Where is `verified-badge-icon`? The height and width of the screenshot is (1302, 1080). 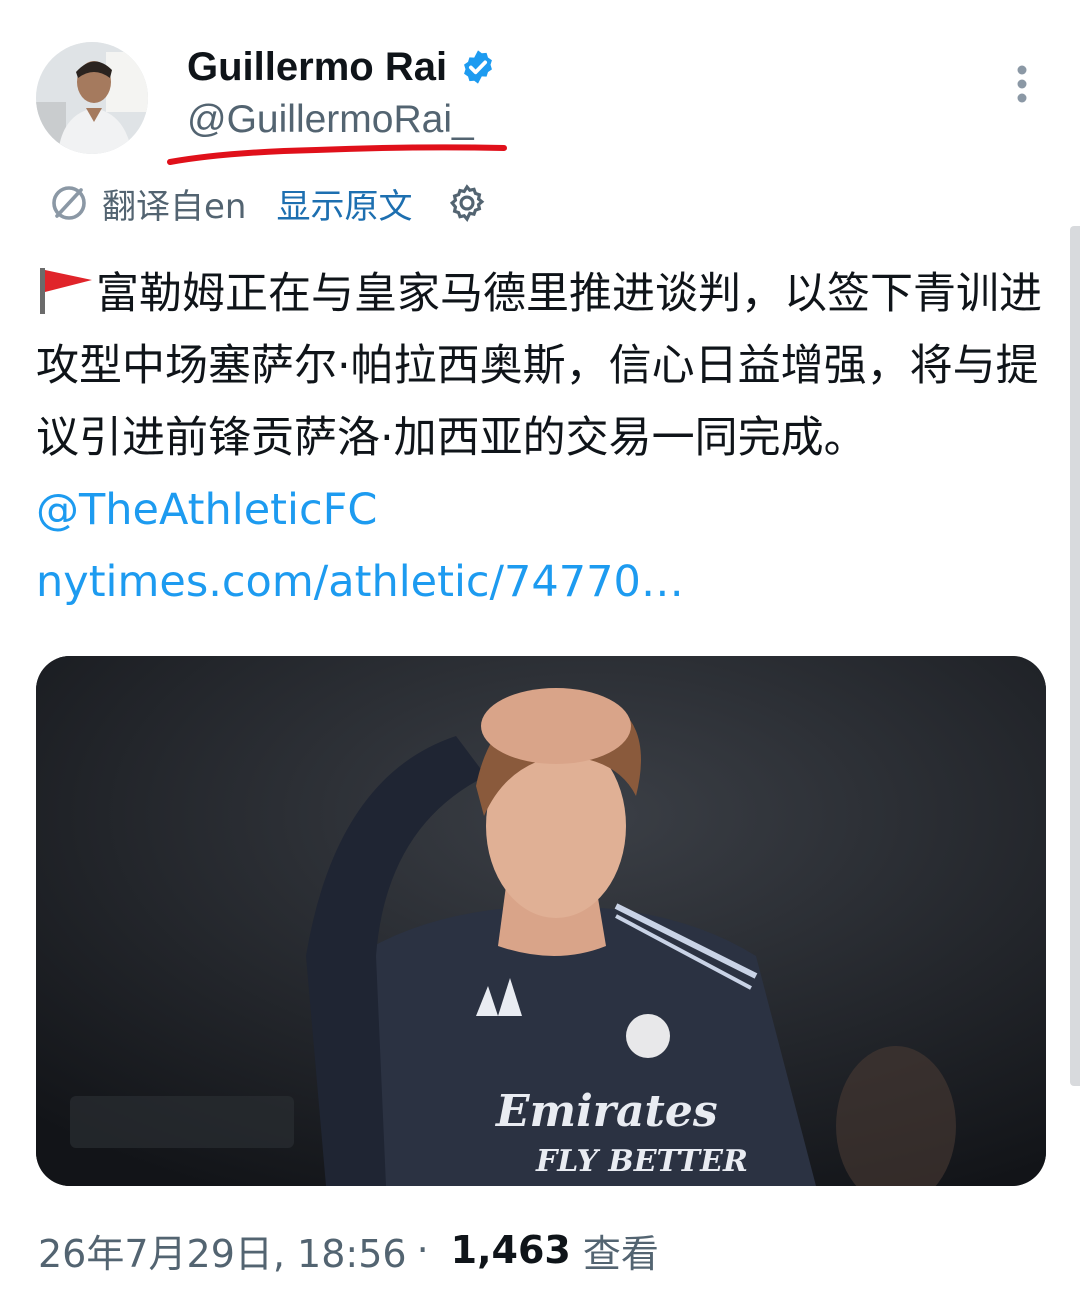 verified-badge-icon is located at coordinates (478, 67).